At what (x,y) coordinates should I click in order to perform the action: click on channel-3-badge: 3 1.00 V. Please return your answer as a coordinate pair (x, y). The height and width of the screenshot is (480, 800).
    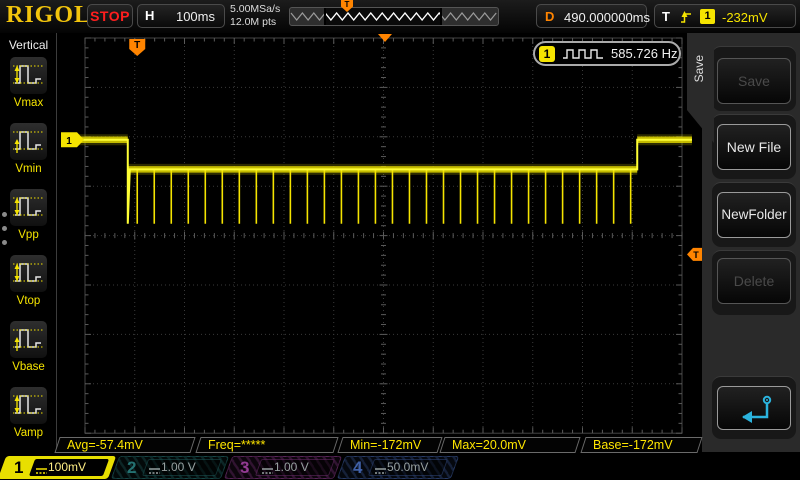
    Looking at the image, I should click on (283, 468).